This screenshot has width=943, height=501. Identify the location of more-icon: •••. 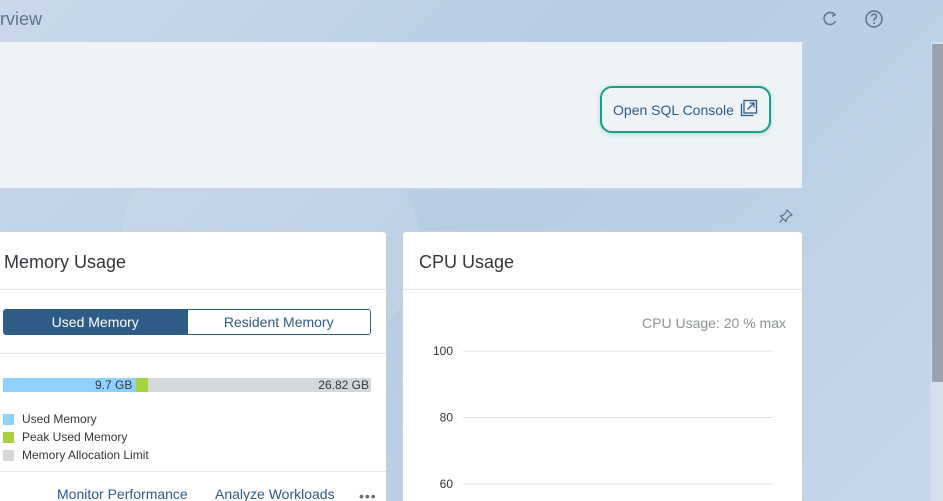
(368, 494).